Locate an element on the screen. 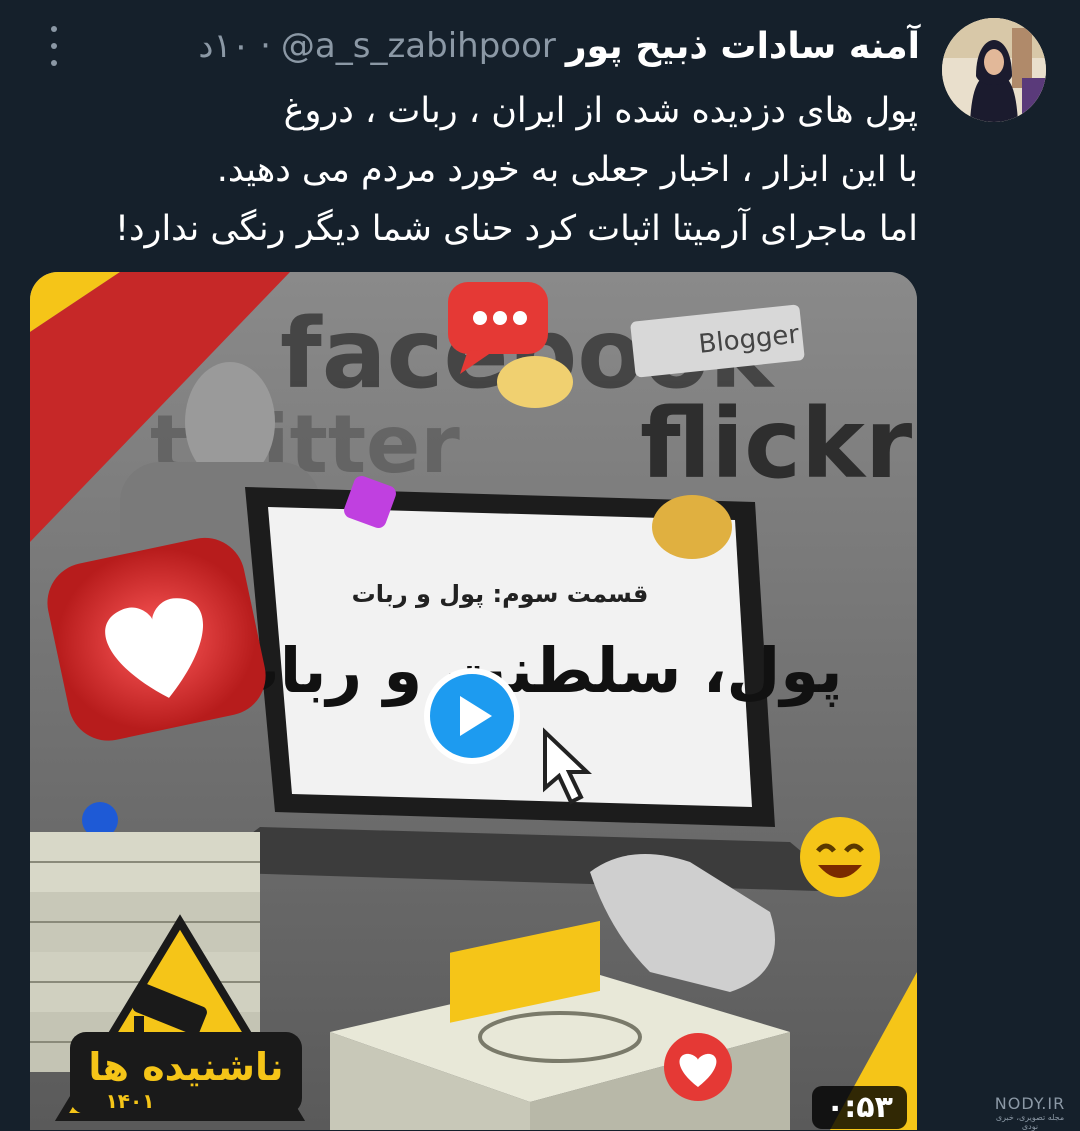 The width and height of the screenshot is (1080, 1131). tweet-time: ۱۰د is located at coordinates (224, 46).